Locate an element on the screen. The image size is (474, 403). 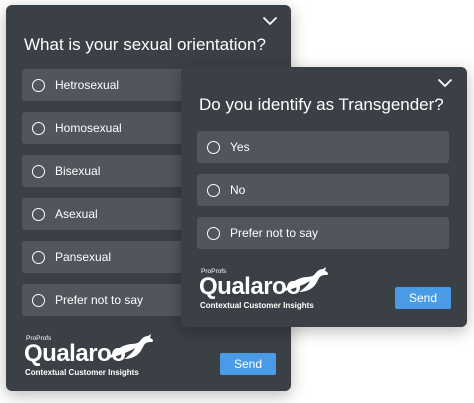
option-label: Bisexual is located at coordinates (78, 171).